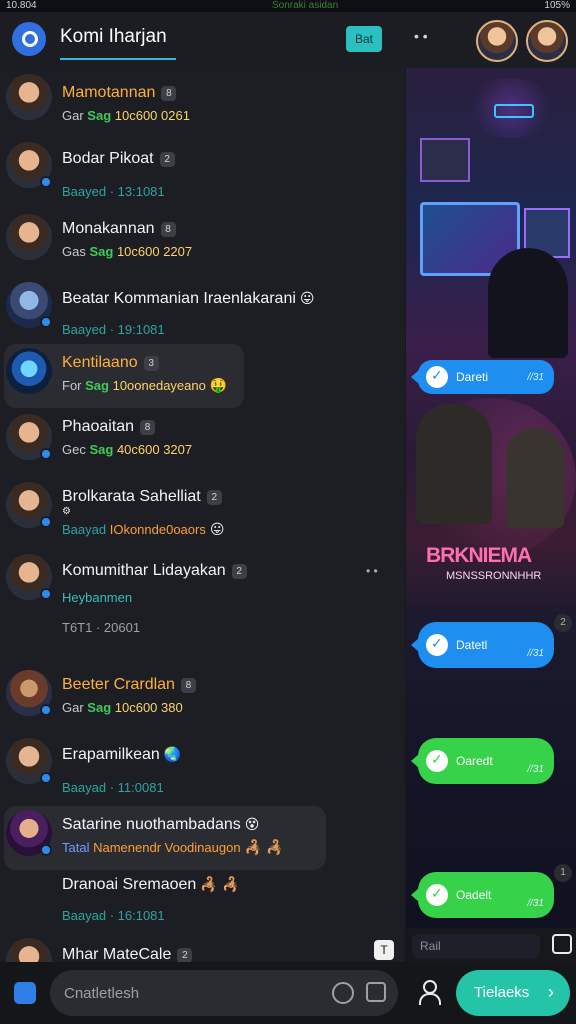 The image size is (576, 1024). I want to click on chat-preview: Baayed · 13:1081, so click(113, 191).